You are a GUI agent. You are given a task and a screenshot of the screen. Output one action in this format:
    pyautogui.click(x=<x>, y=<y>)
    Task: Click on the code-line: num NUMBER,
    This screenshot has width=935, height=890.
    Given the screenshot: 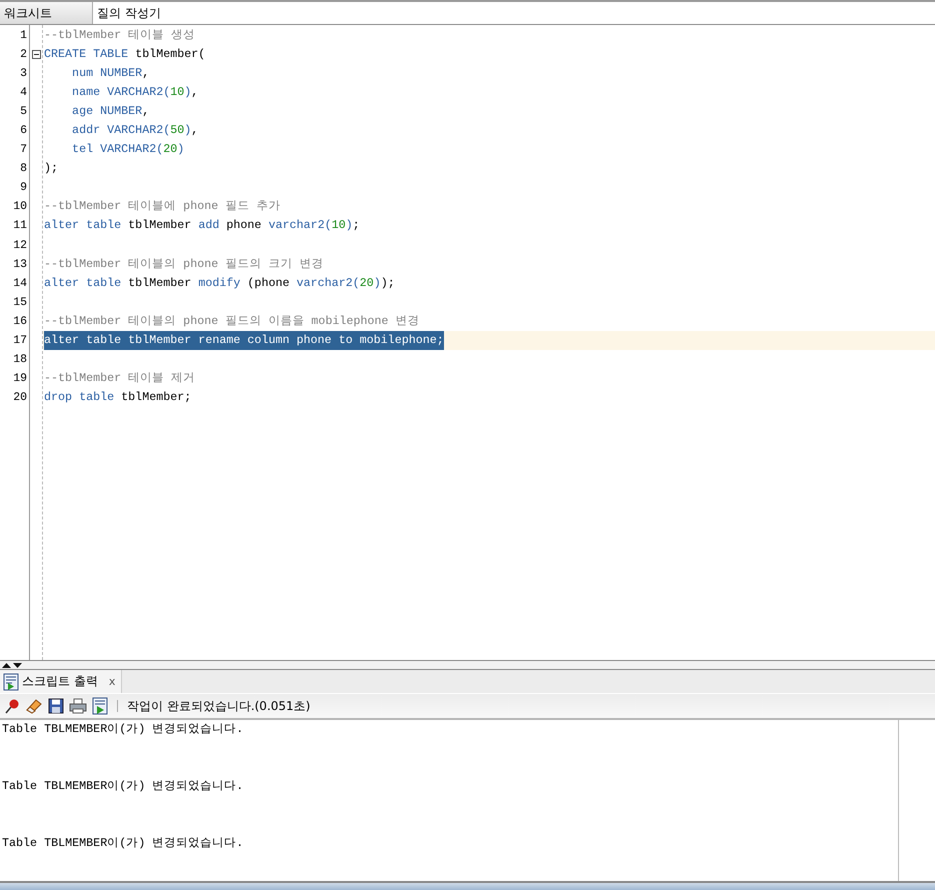 What is the action you would take?
    pyautogui.click(x=110, y=73)
    